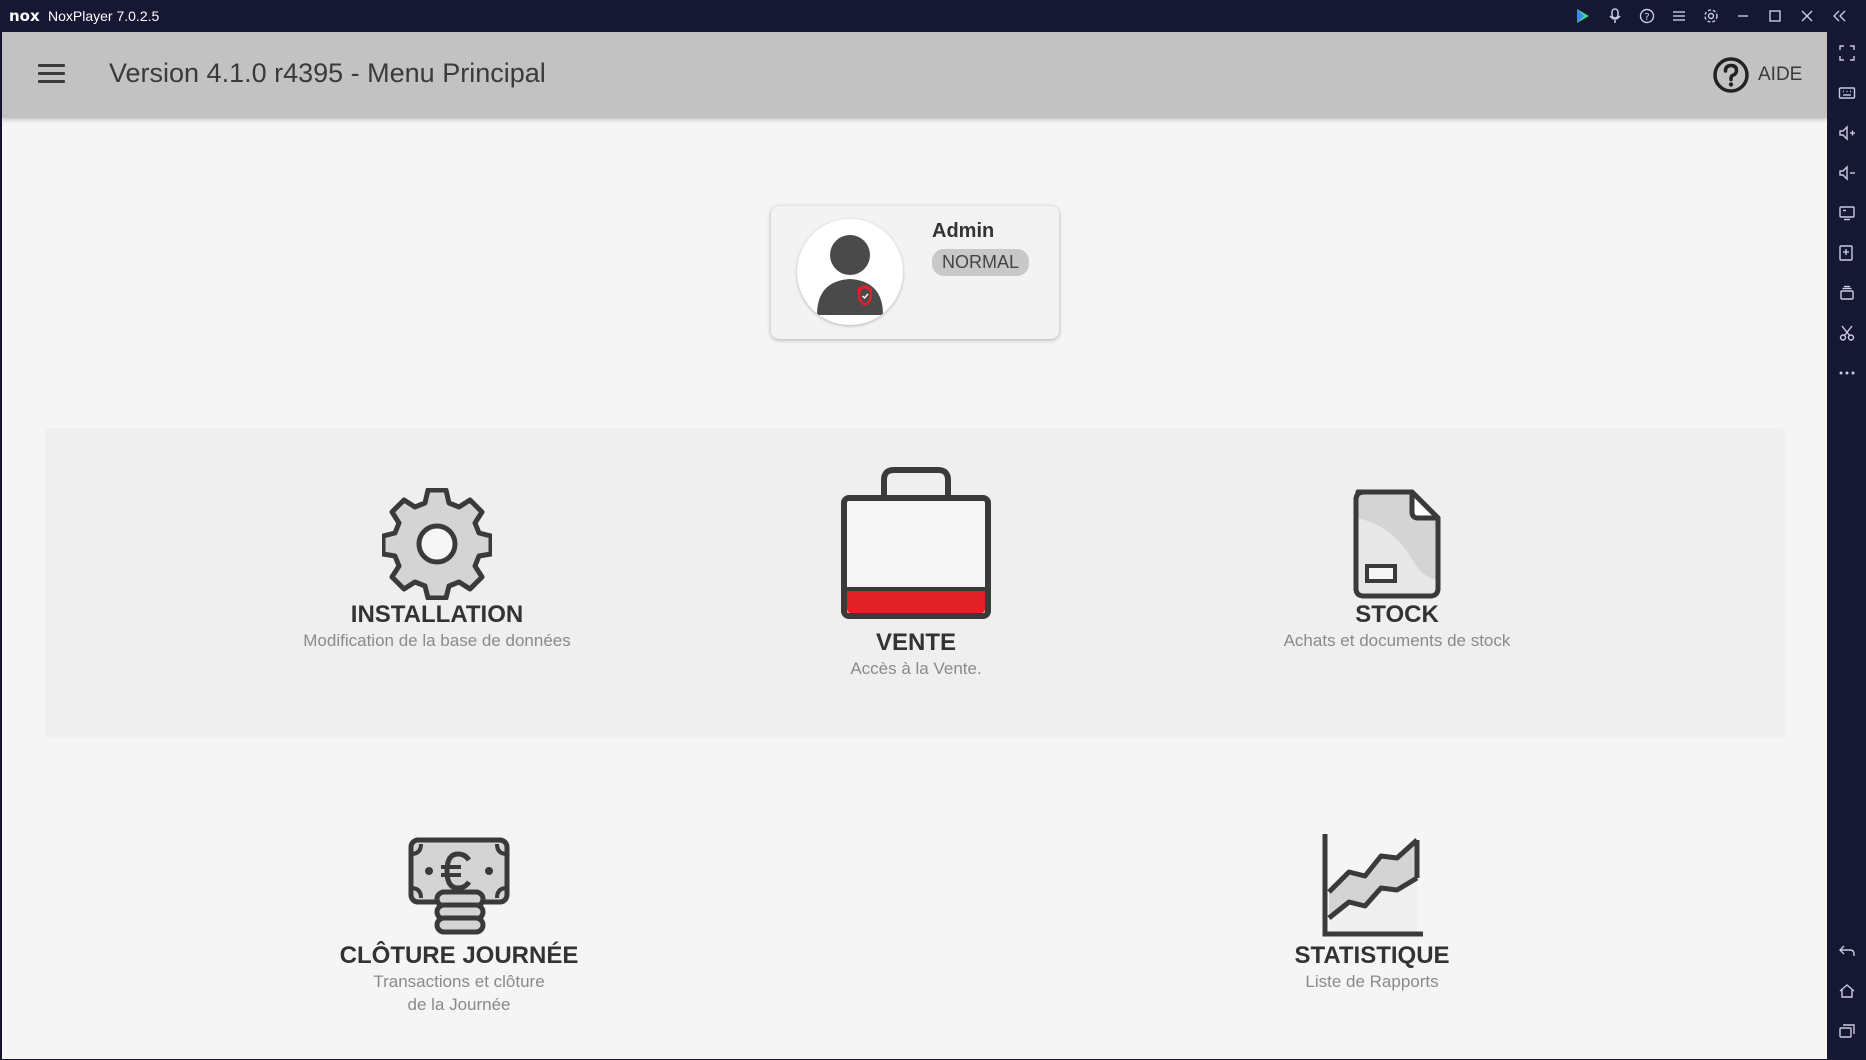 This screenshot has width=1866, height=1060. I want to click on help-button: AIDE, so click(1757, 75).